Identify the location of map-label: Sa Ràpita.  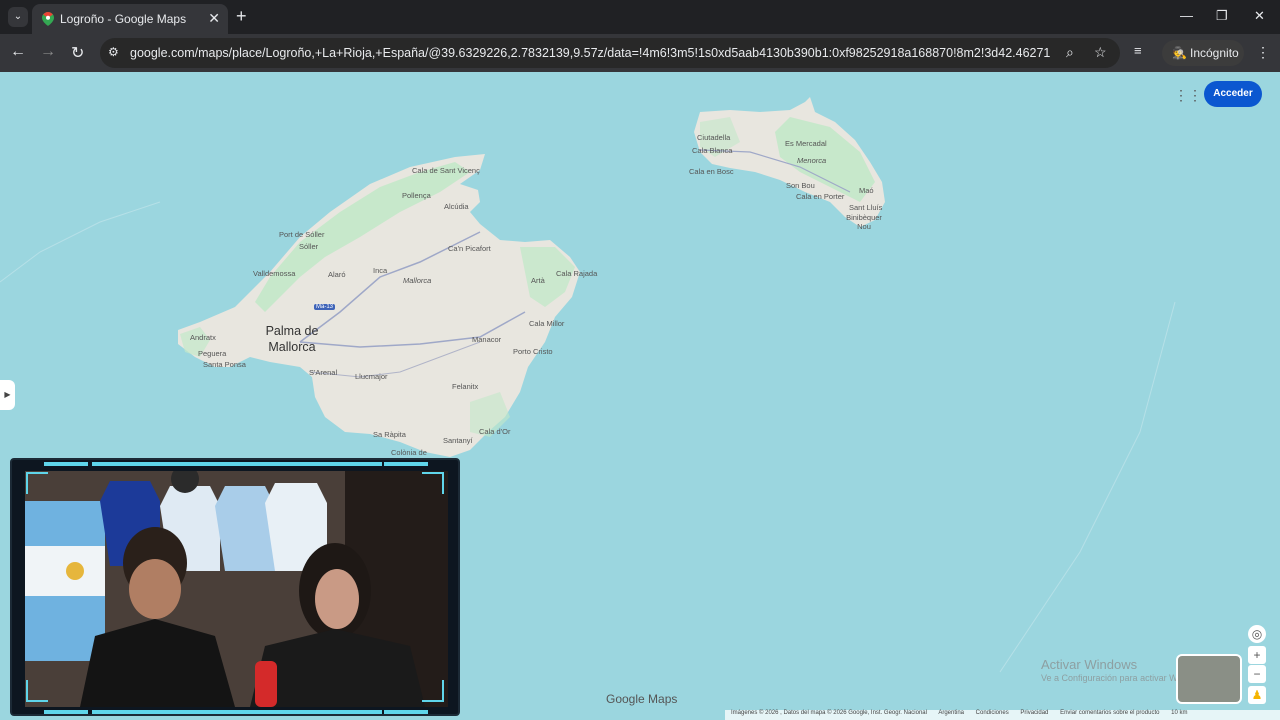
(389, 434).